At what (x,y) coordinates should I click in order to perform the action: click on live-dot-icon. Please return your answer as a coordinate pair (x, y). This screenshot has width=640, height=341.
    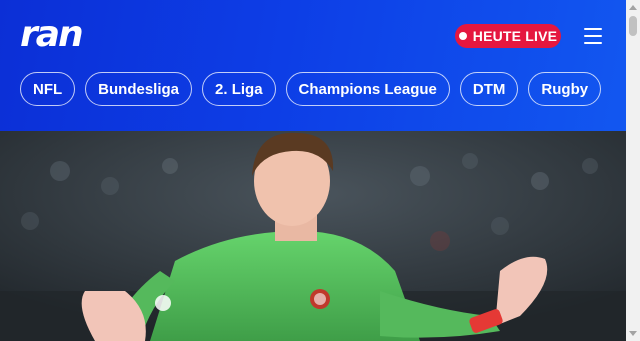
    Looking at the image, I should click on (462, 36).